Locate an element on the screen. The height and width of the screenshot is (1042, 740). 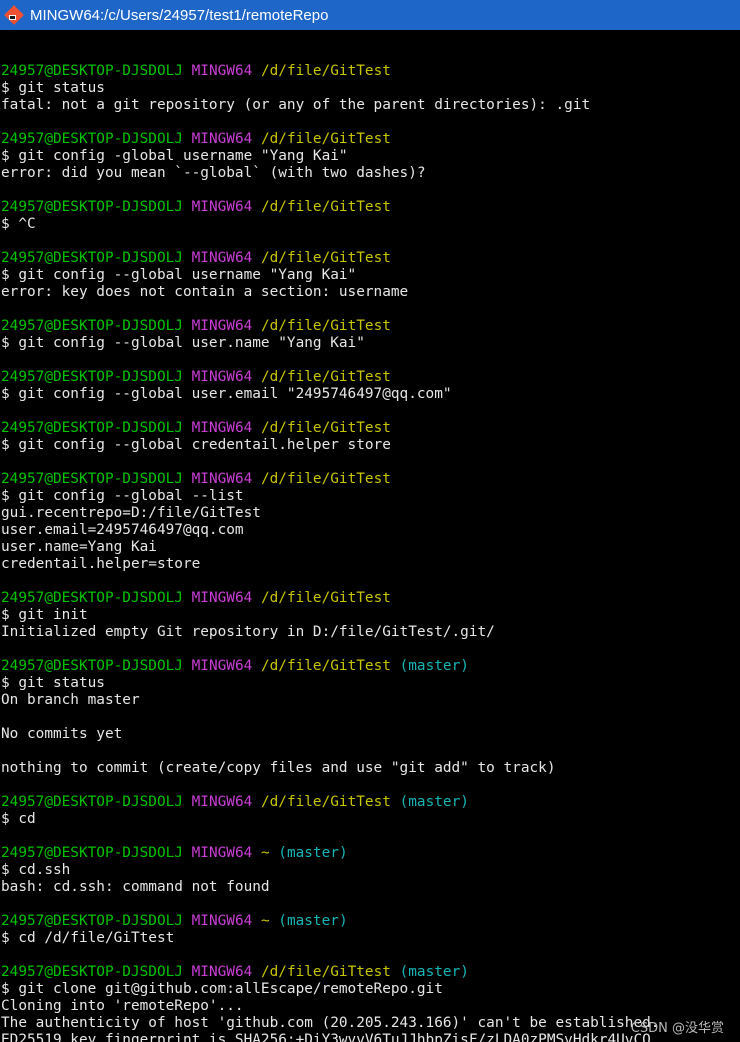
output-line: credentail.helper=store is located at coordinates (101, 564).